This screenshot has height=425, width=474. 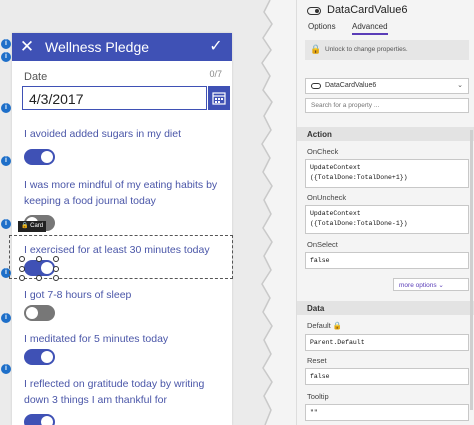 I want to click on close-icon: ✕, so click(x=27, y=47).